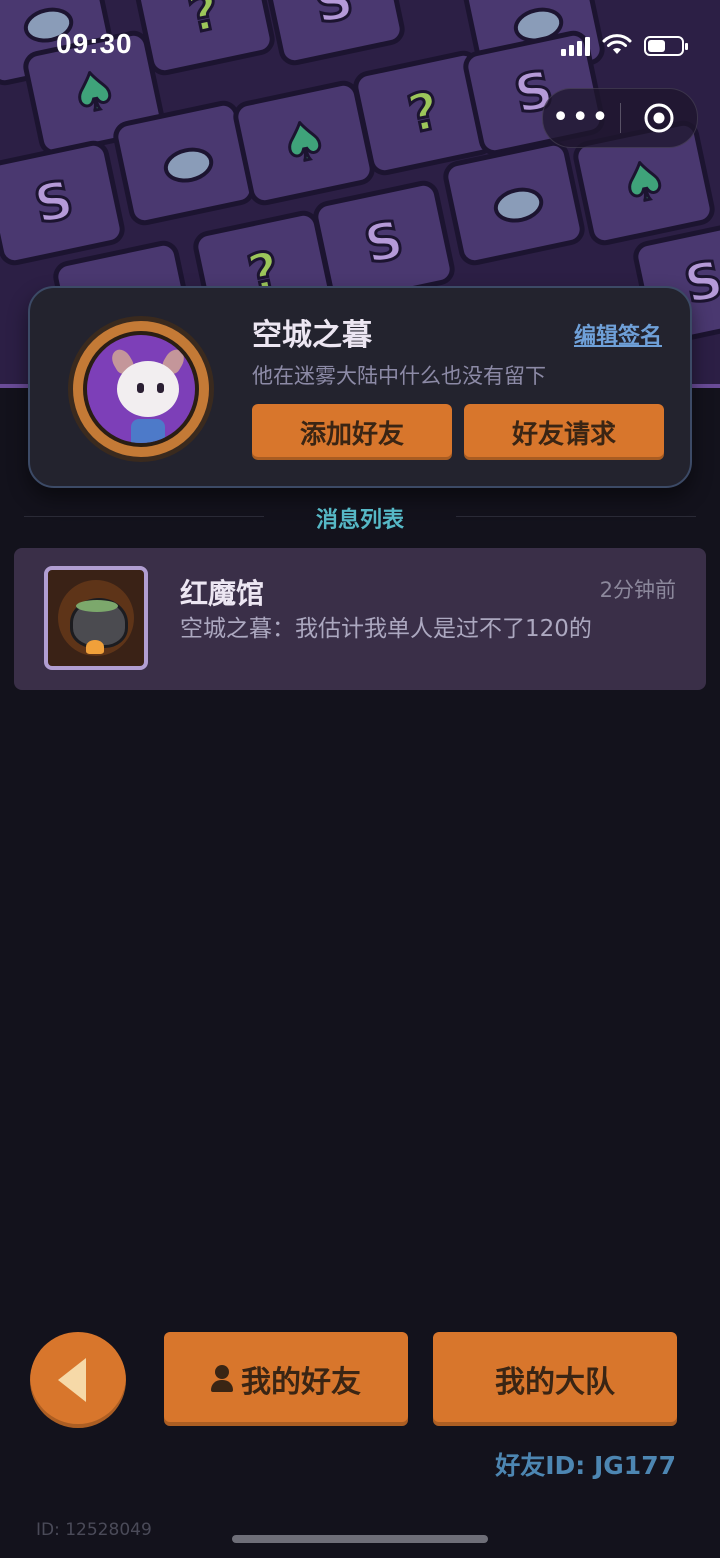 Image resolution: width=720 pixels, height=1558 pixels. I want to click on battery-icon, so click(666, 46).